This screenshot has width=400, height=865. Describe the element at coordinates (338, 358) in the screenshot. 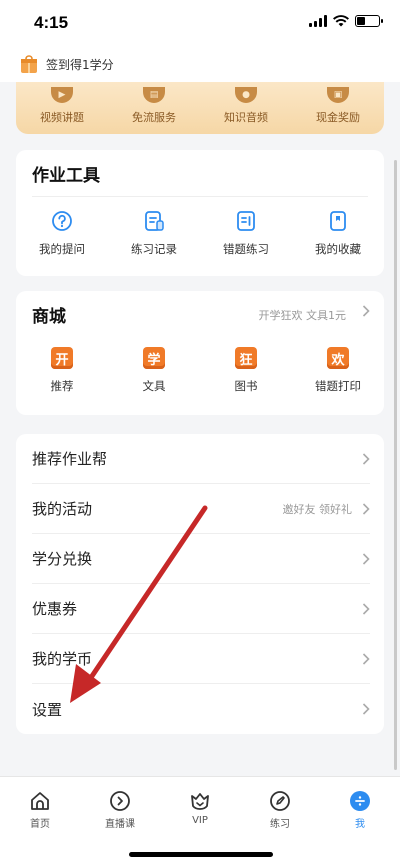

I see `mall-wrong-print-icon: 欢` at that location.